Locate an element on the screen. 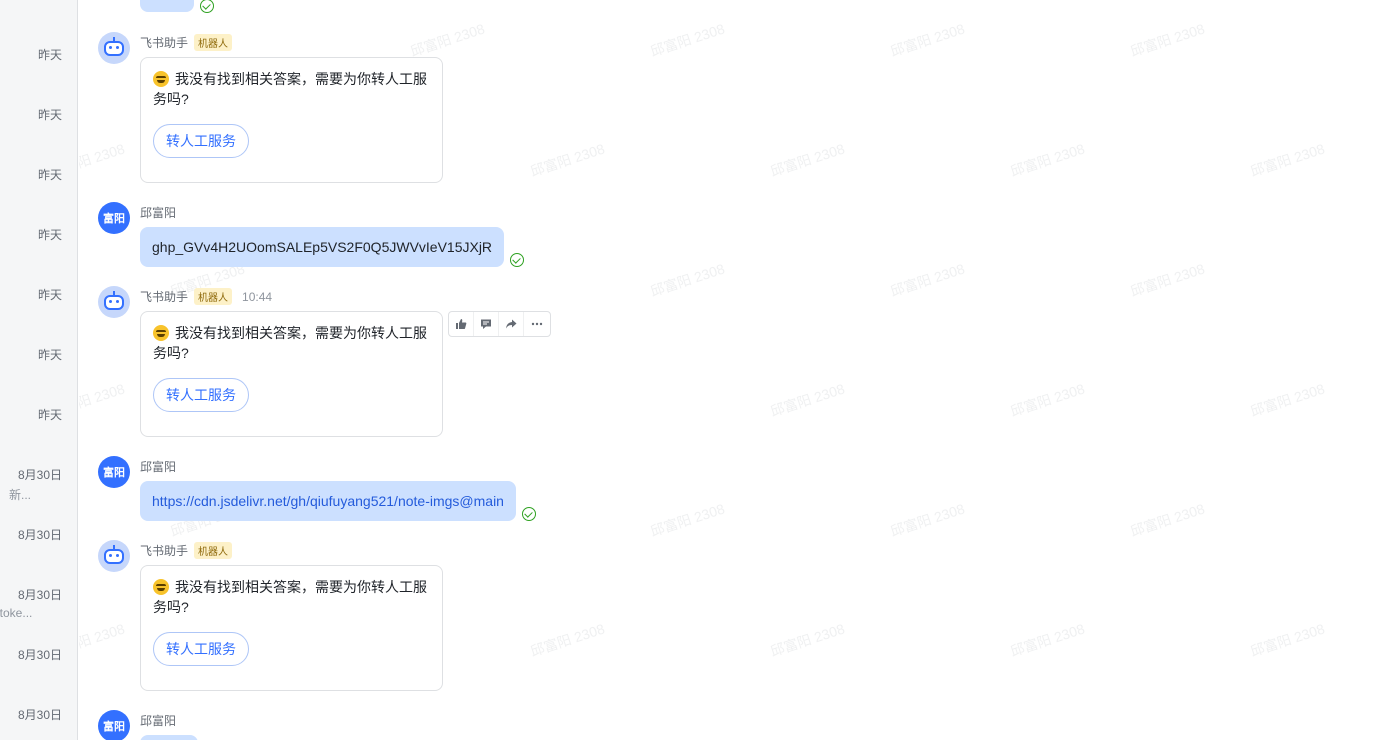 Image resolution: width=1386 pixels, height=740 pixels. forward-icon is located at coordinates (511, 324).